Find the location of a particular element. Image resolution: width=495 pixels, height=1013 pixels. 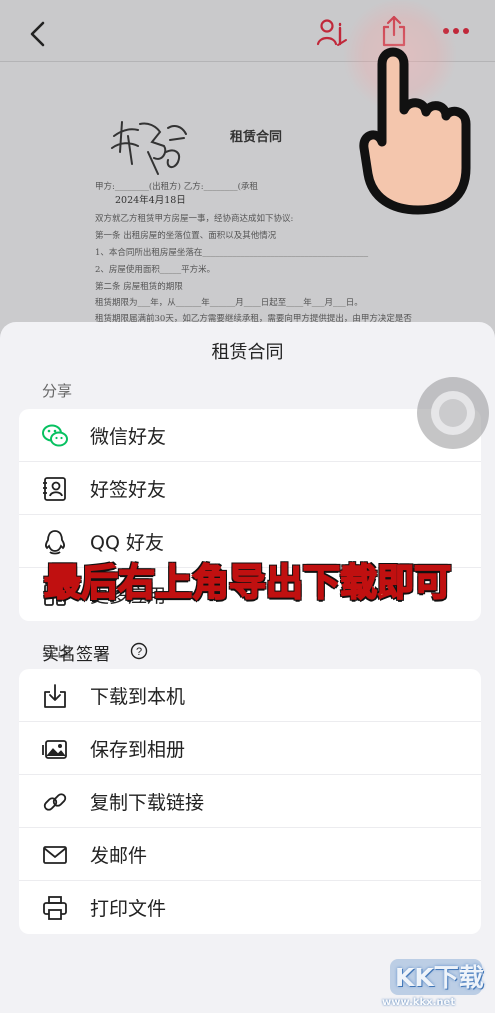

download-icon is located at coordinates (55, 696).